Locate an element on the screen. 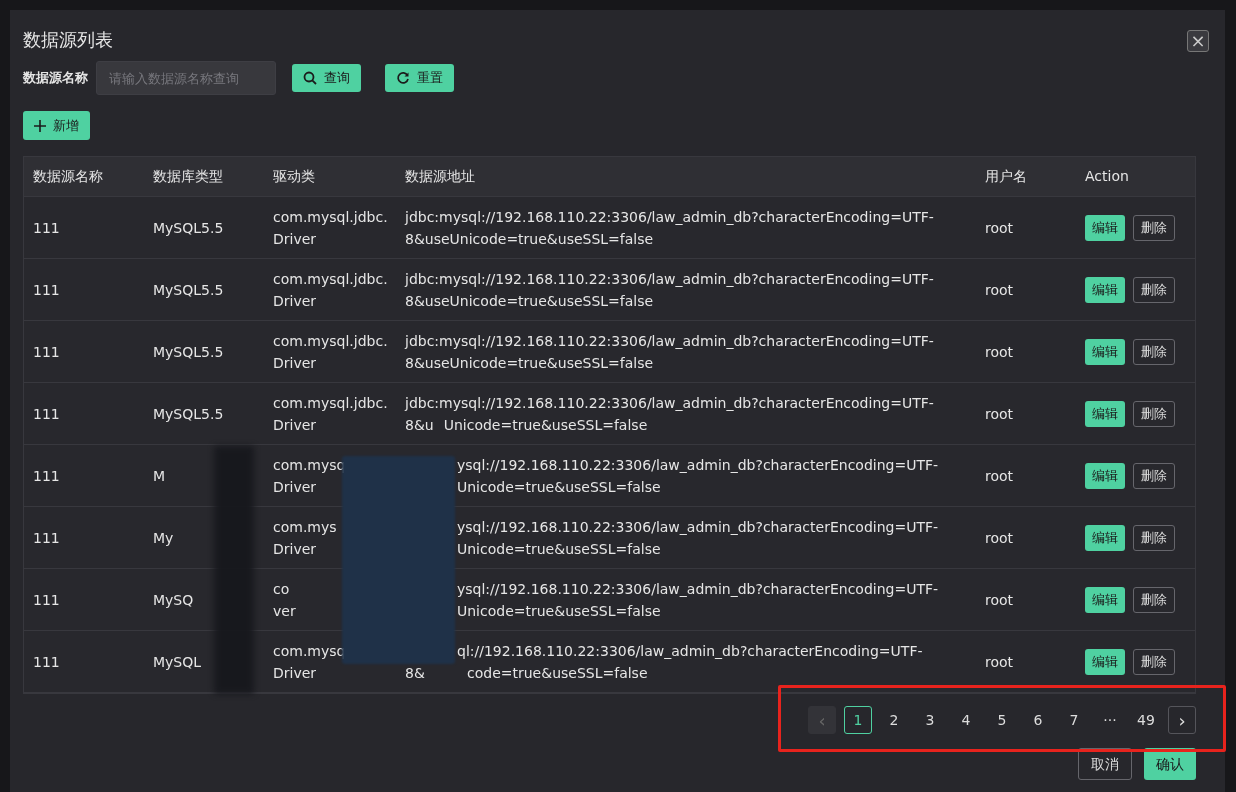 This screenshot has height=792, width=1236. search-button: 查询 is located at coordinates (326, 78).